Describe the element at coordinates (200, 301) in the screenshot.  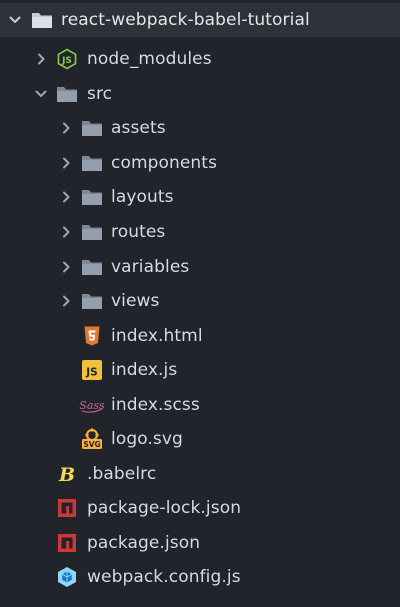
I see `tree-item-views: views` at that location.